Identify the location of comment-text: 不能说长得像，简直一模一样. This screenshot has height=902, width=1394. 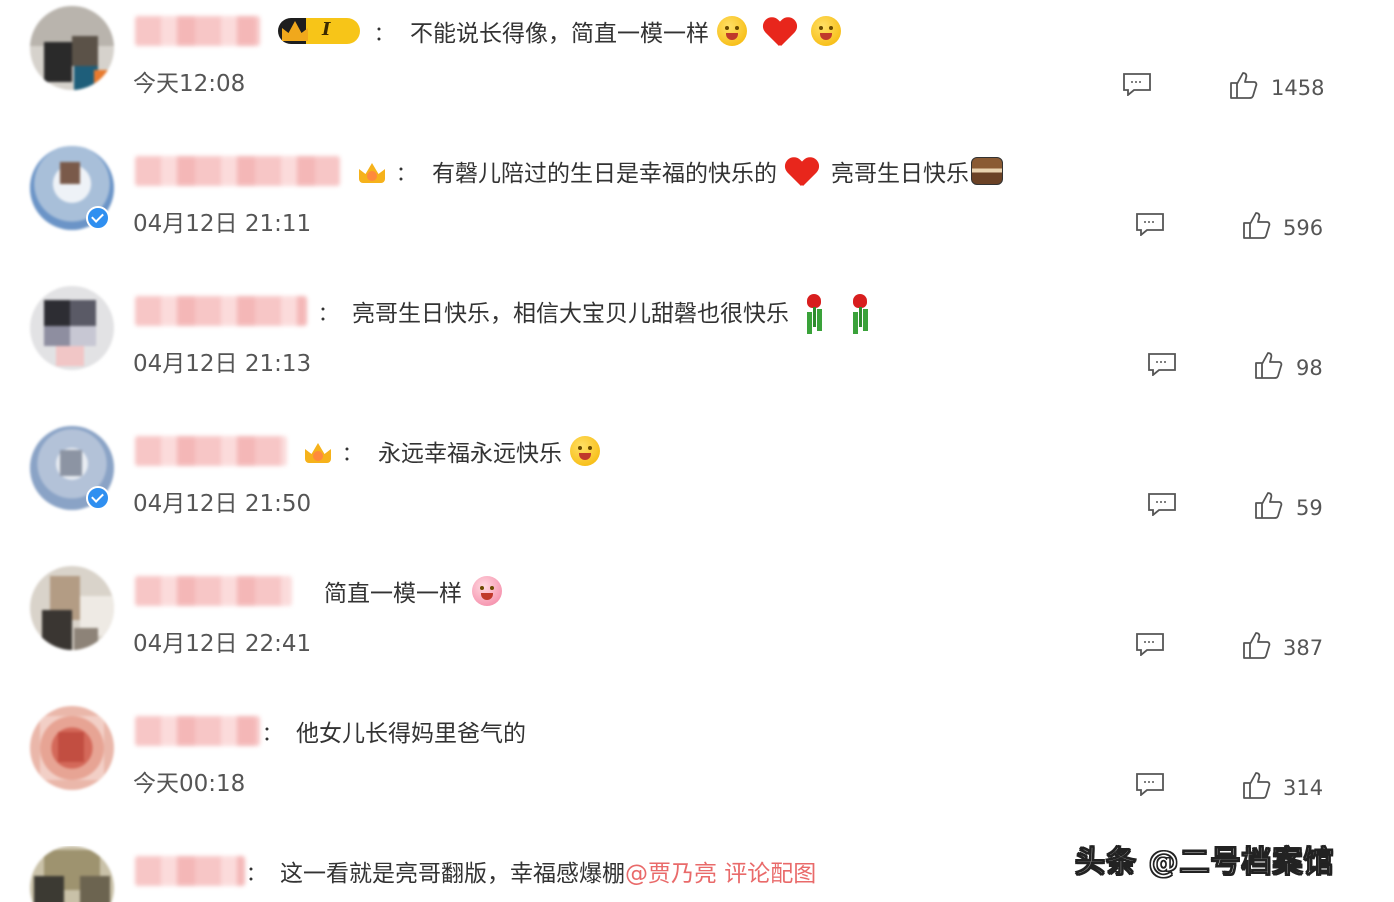
(559, 34).